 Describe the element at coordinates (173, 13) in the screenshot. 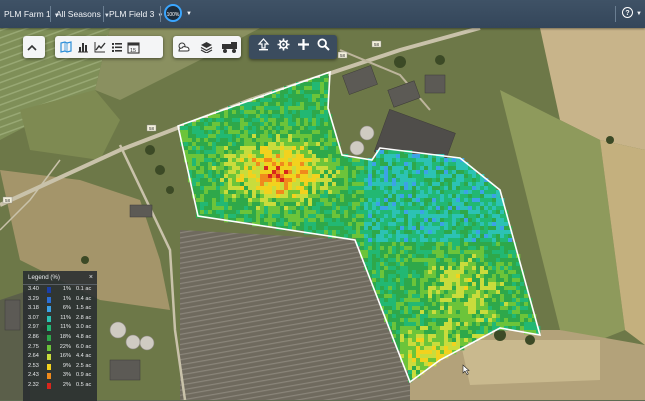

I see `progress-indicator: 100%` at that location.